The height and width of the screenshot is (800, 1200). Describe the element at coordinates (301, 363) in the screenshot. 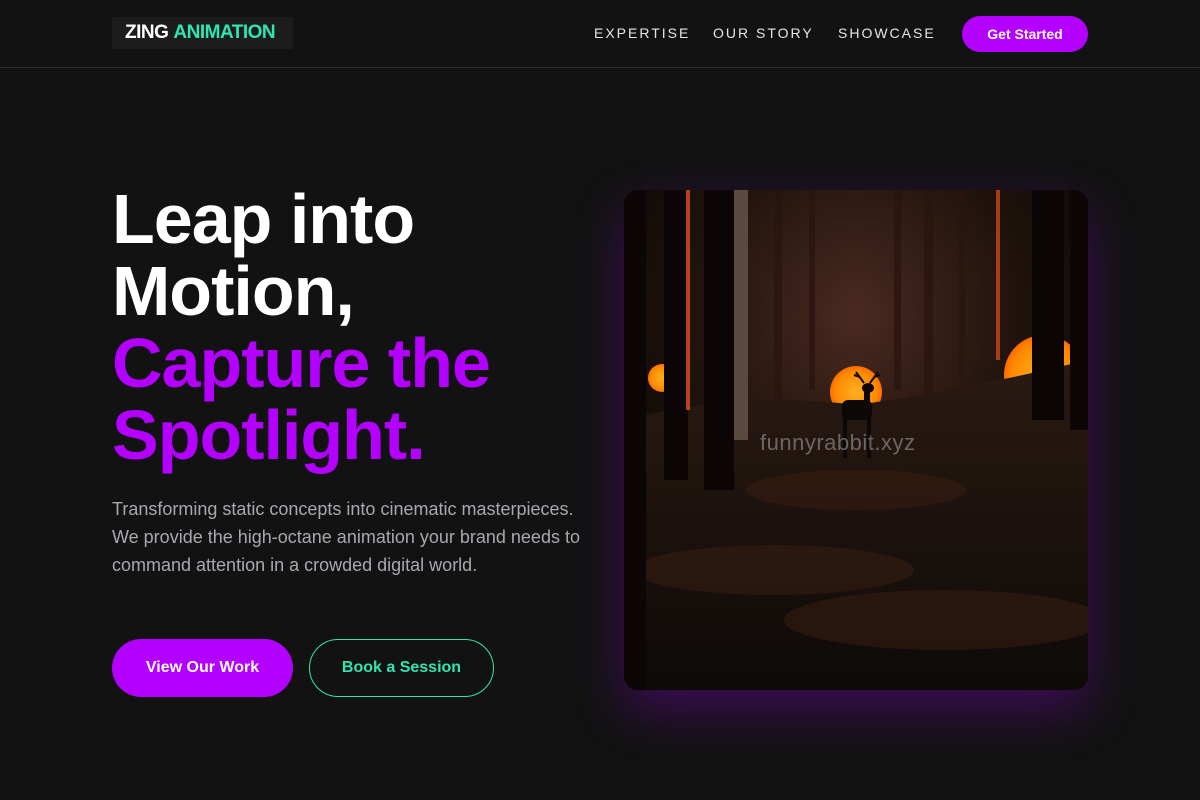

I see `headline-line-3: Capture the` at that location.